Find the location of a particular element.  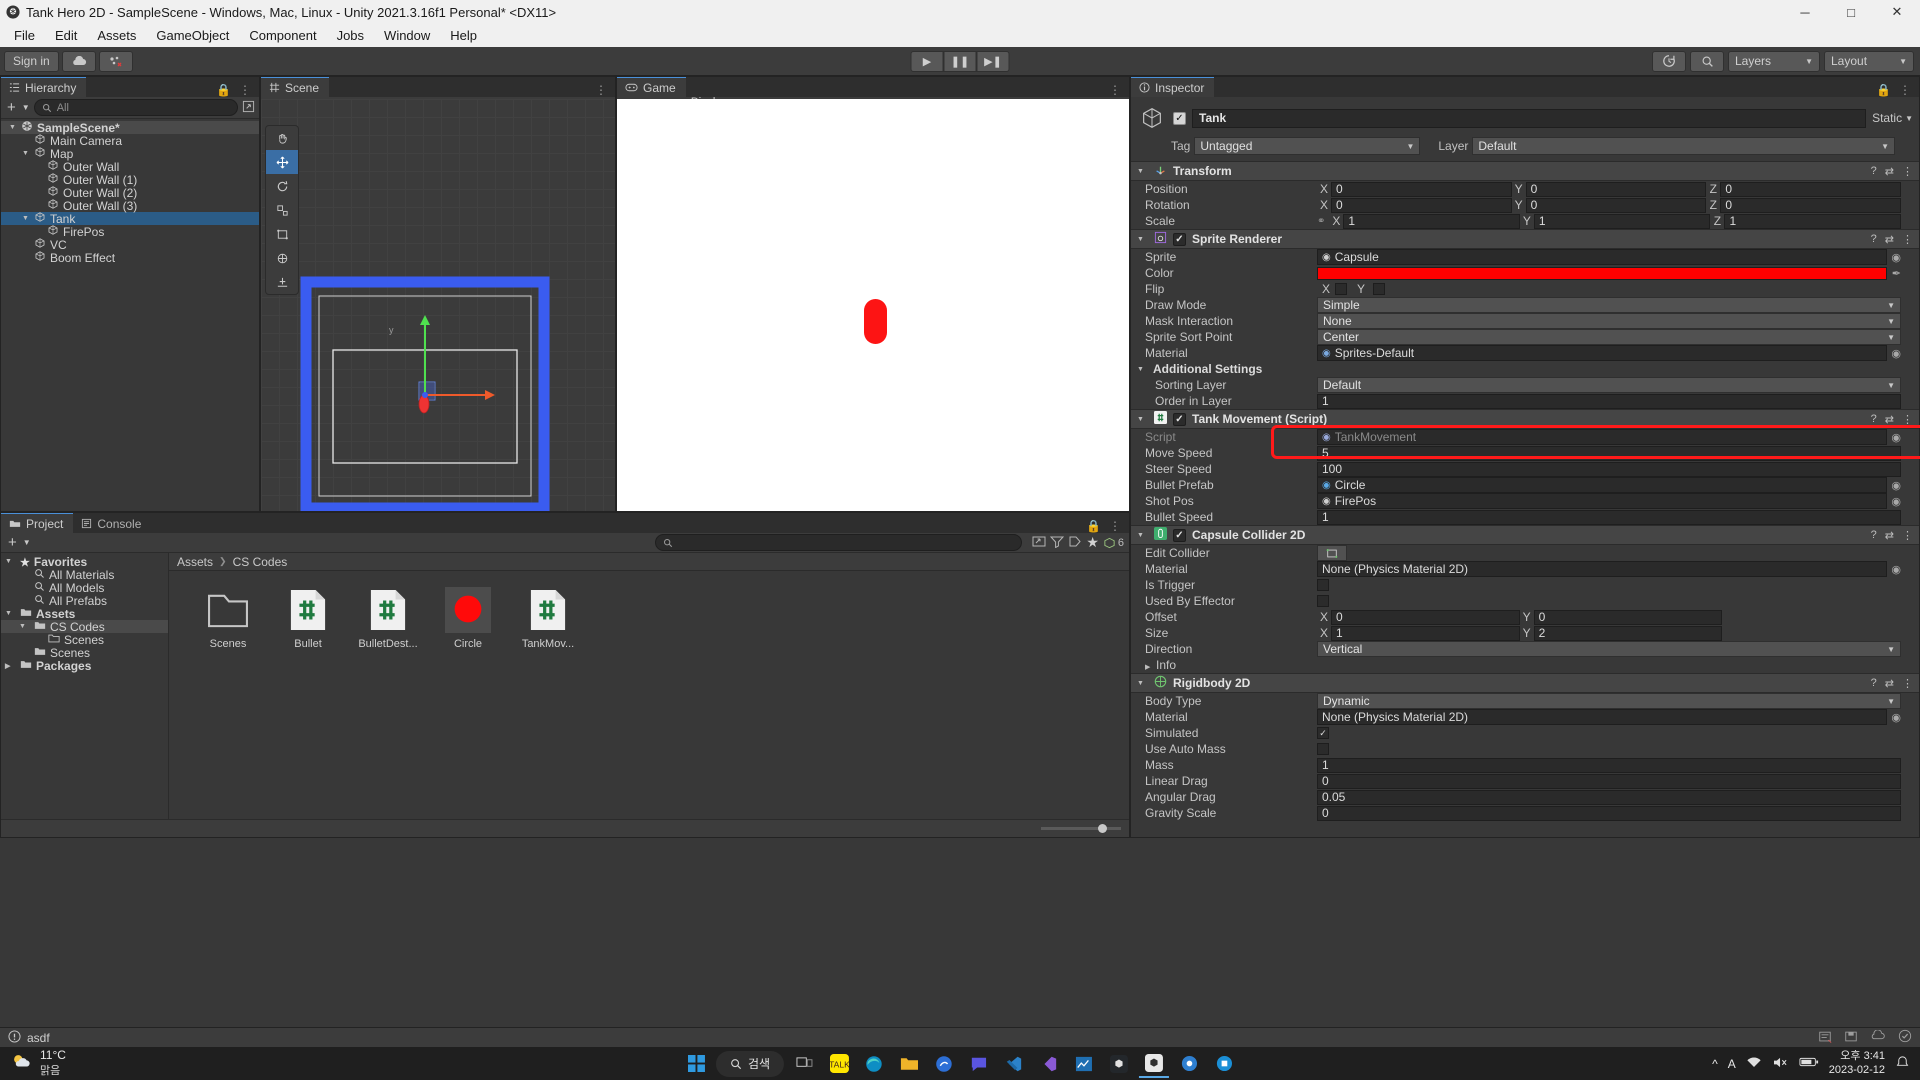

value-field: 5 is located at coordinates (1609, 453).